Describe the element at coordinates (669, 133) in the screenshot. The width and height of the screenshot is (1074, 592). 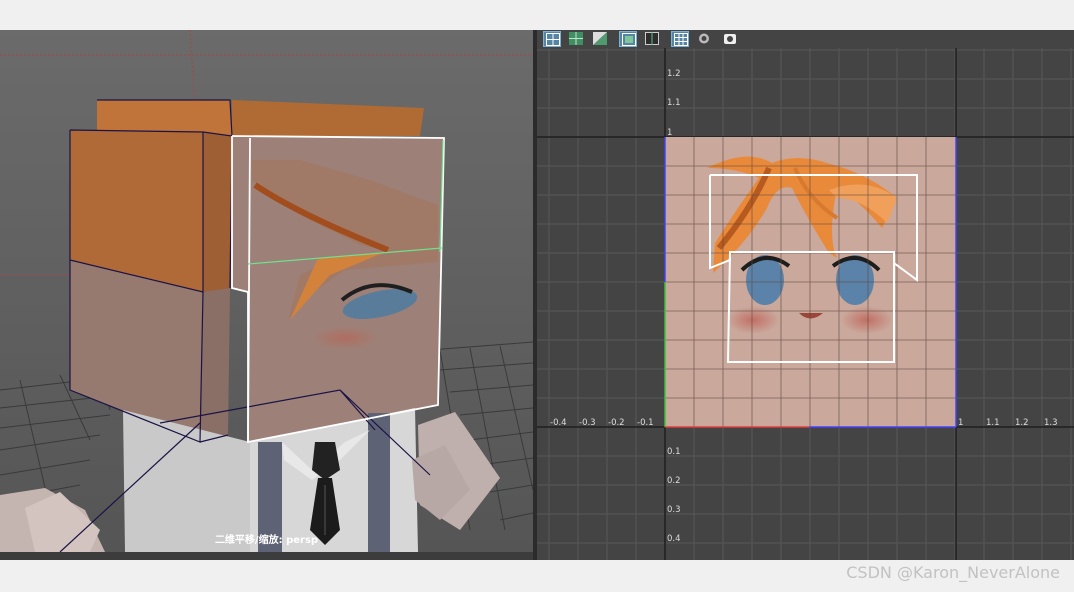
I see `y-label-1: 1` at that location.